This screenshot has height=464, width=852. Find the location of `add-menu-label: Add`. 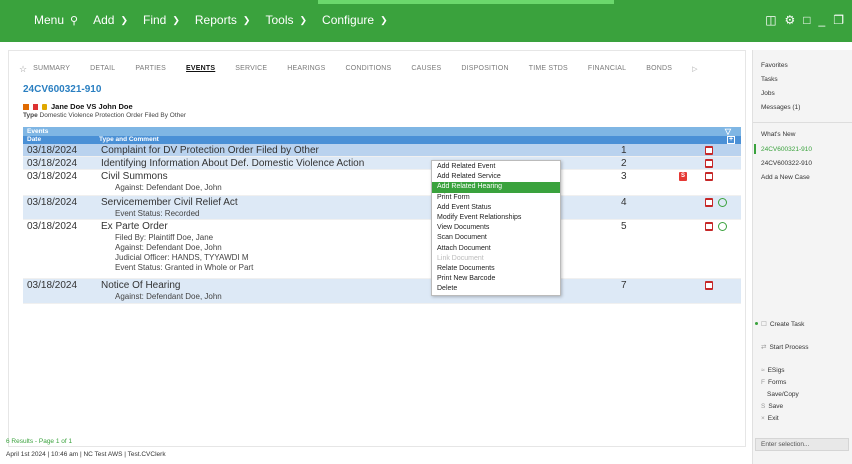

add-menu-label: Add is located at coordinates (104, 20).